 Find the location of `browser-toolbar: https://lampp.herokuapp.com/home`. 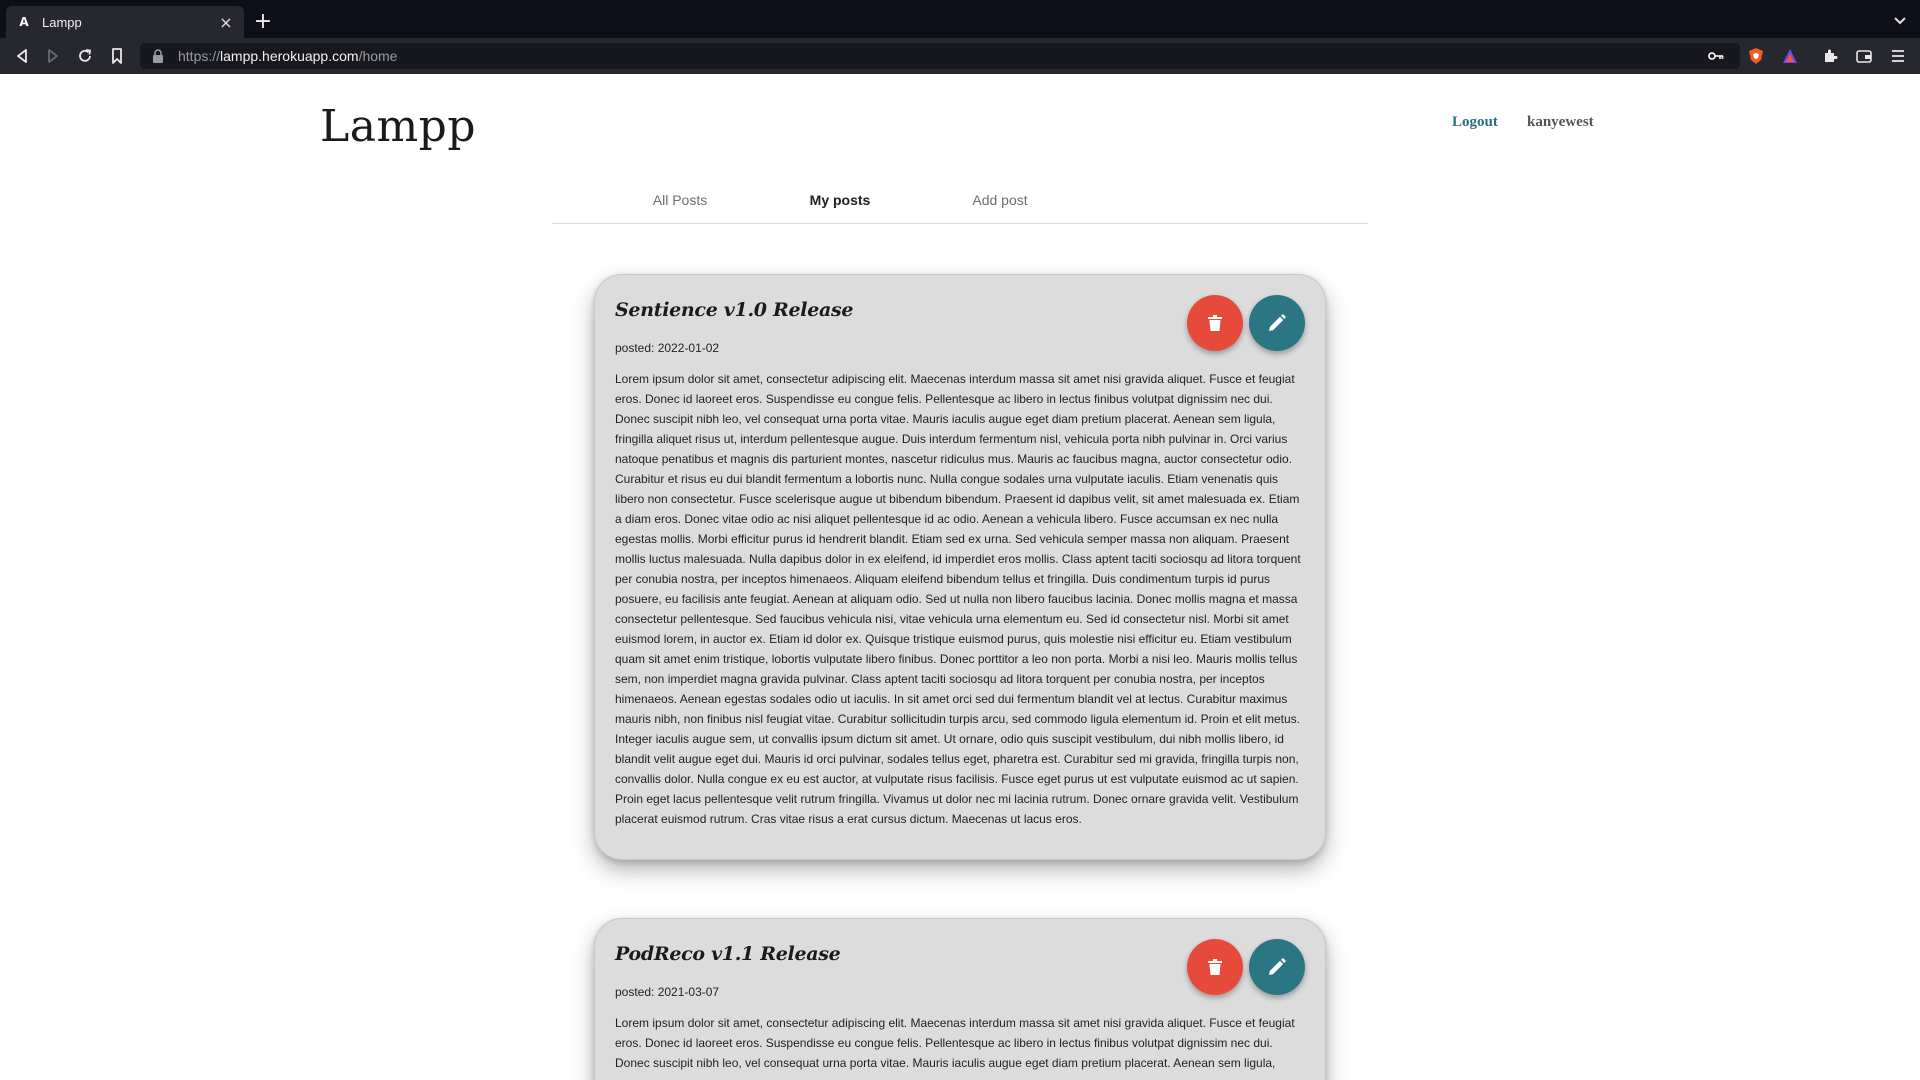

browser-toolbar: https://lampp.herokuapp.com/home is located at coordinates (960, 56).